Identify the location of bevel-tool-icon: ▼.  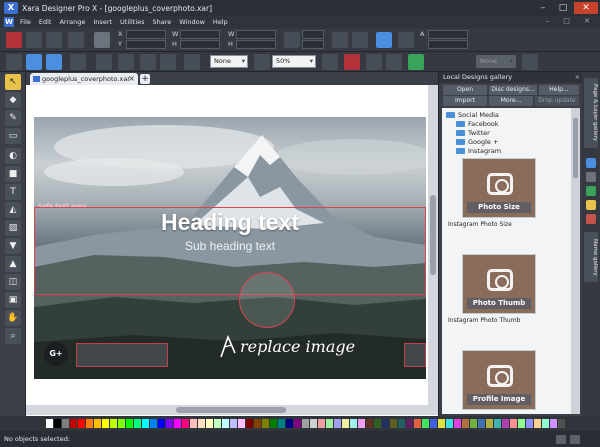
(13, 246).